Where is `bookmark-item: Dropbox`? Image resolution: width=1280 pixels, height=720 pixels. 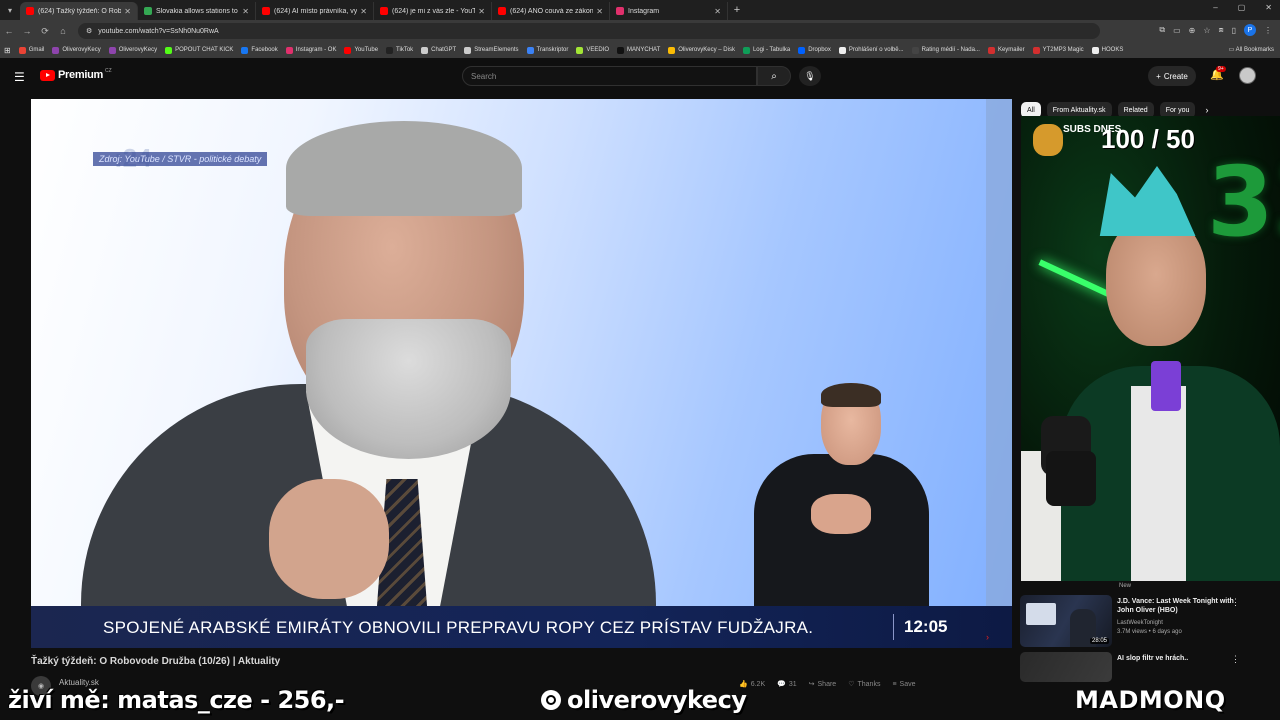
bookmark-item: Dropbox is located at coordinates (814, 50).